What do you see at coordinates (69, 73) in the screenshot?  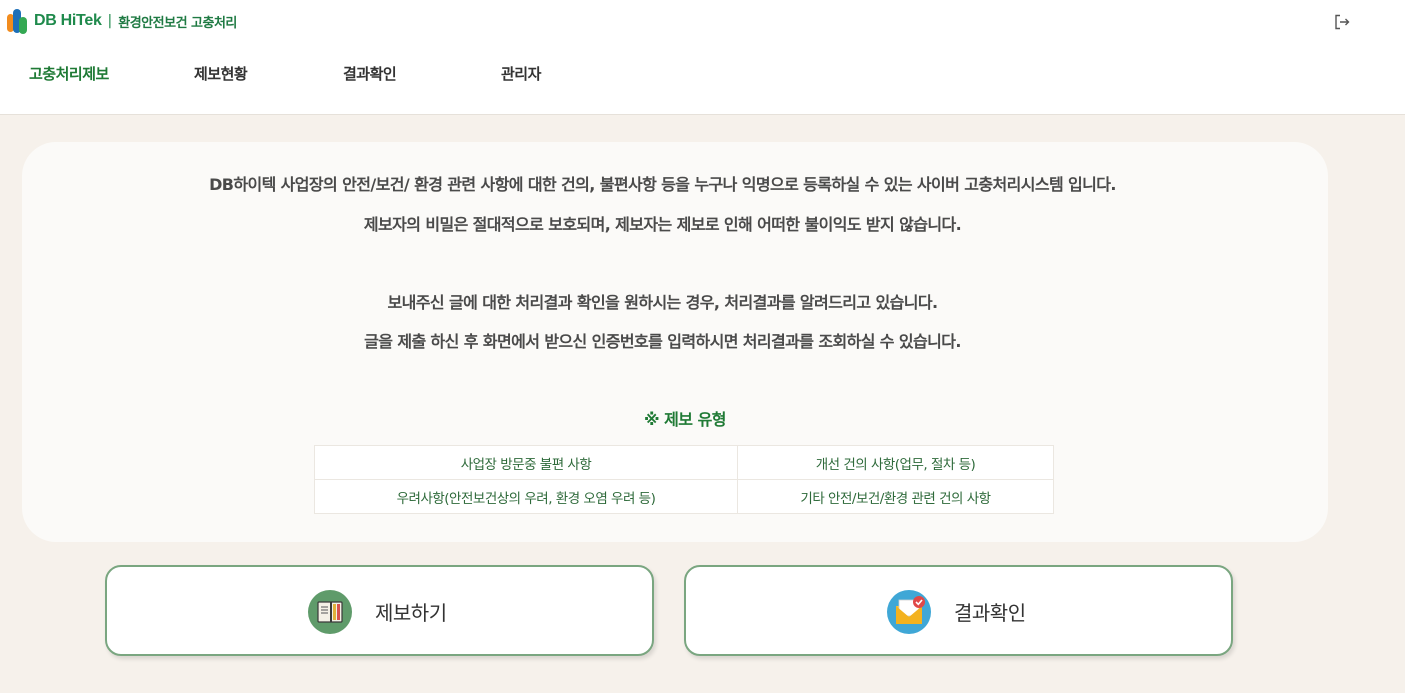 I see `nav-item-report: 고충처리제보` at bounding box center [69, 73].